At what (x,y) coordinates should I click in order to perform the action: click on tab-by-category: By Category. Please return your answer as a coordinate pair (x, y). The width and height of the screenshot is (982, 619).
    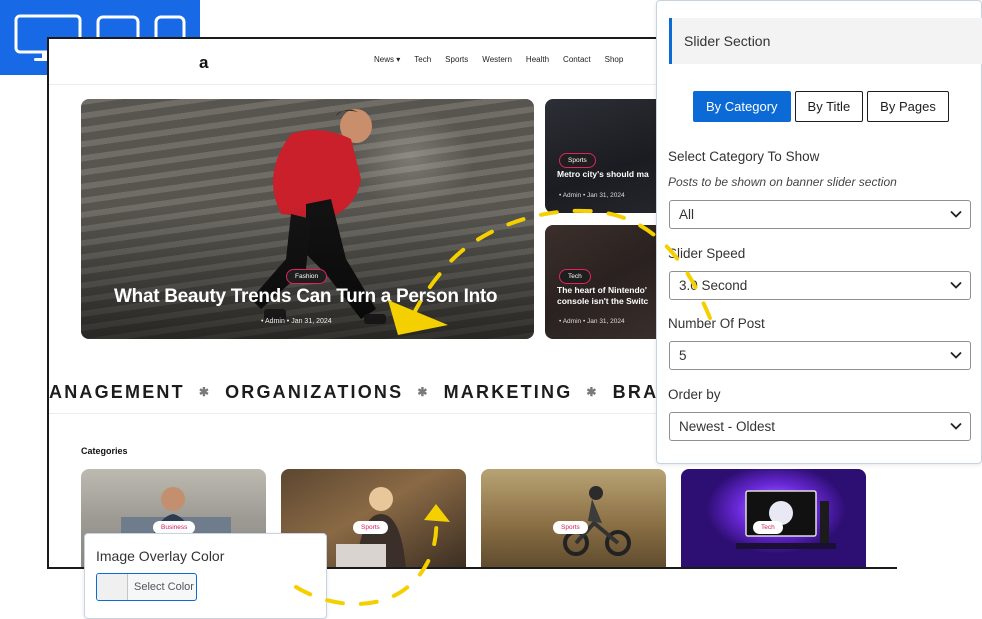
    Looking at the image, I should click on (742, 106).